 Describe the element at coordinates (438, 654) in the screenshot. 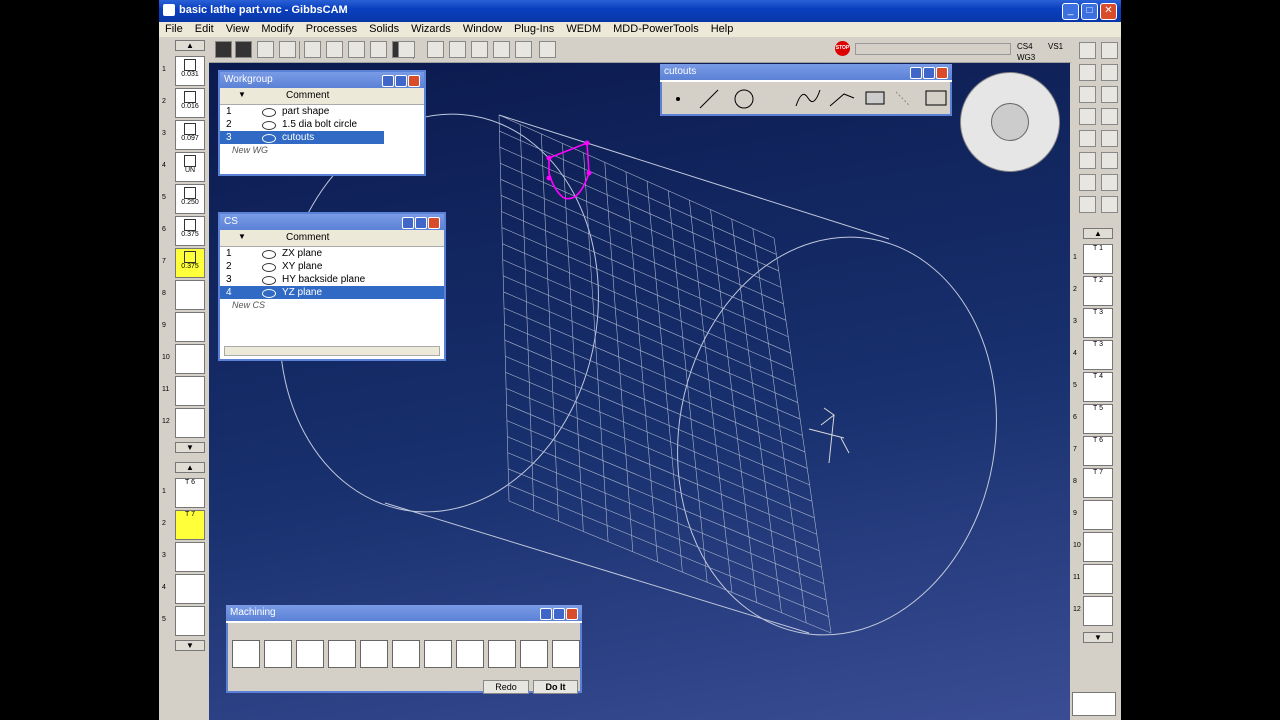

I see `solid-process-button` at that location.